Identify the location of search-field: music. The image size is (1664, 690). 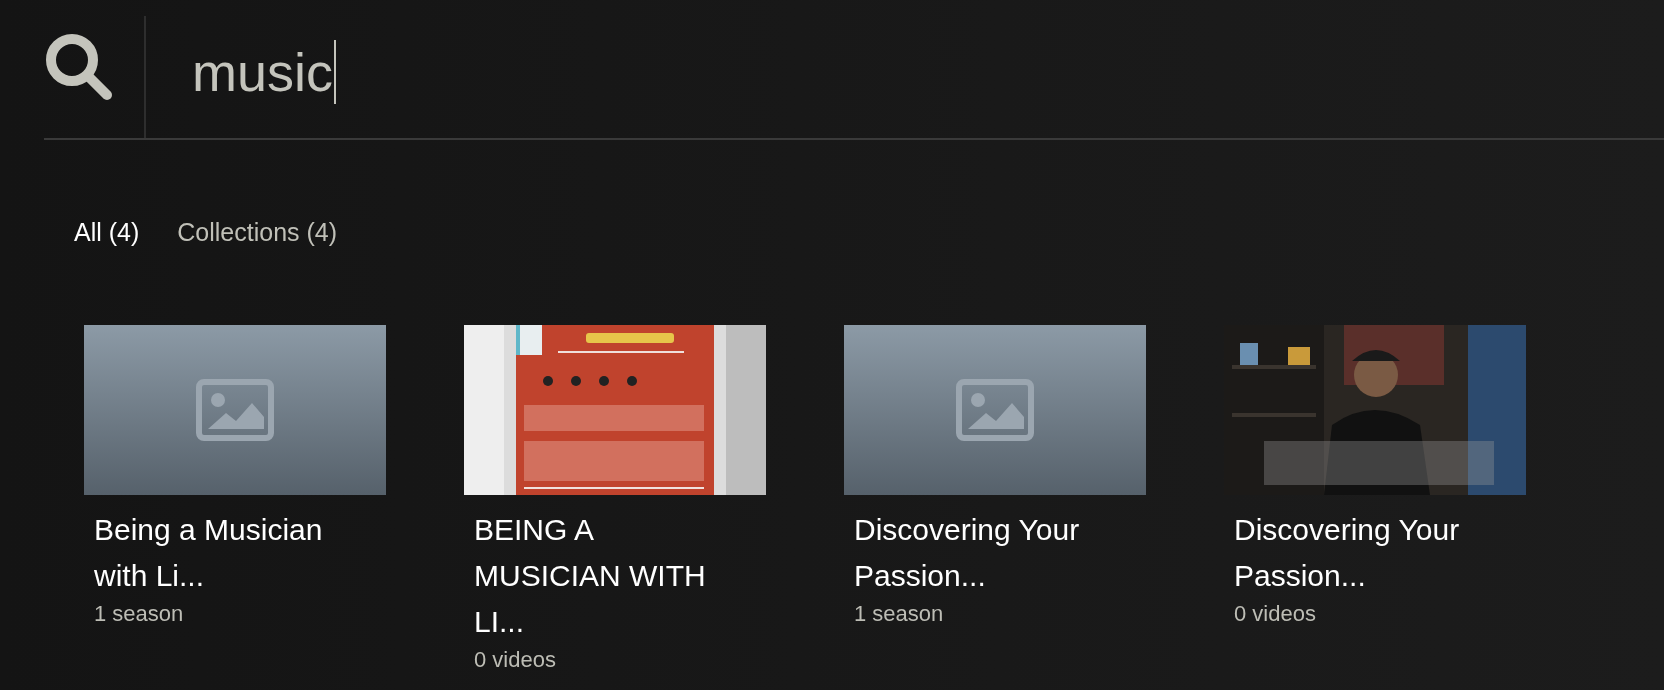
(264, 72).